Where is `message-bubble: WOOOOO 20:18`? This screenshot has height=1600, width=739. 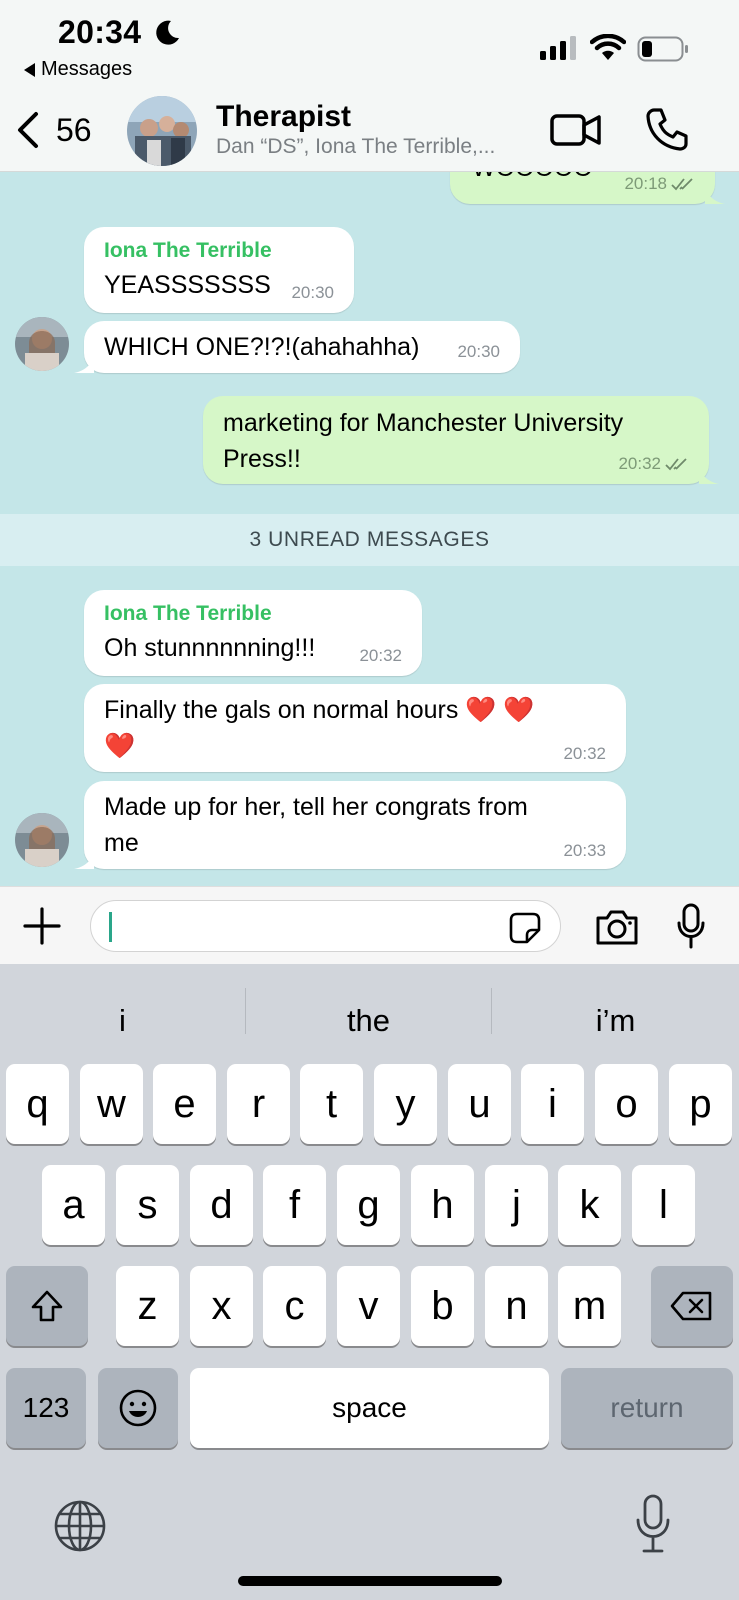 message-bubble: WOOOOO 20:18 is located at coordinates (587, 188).